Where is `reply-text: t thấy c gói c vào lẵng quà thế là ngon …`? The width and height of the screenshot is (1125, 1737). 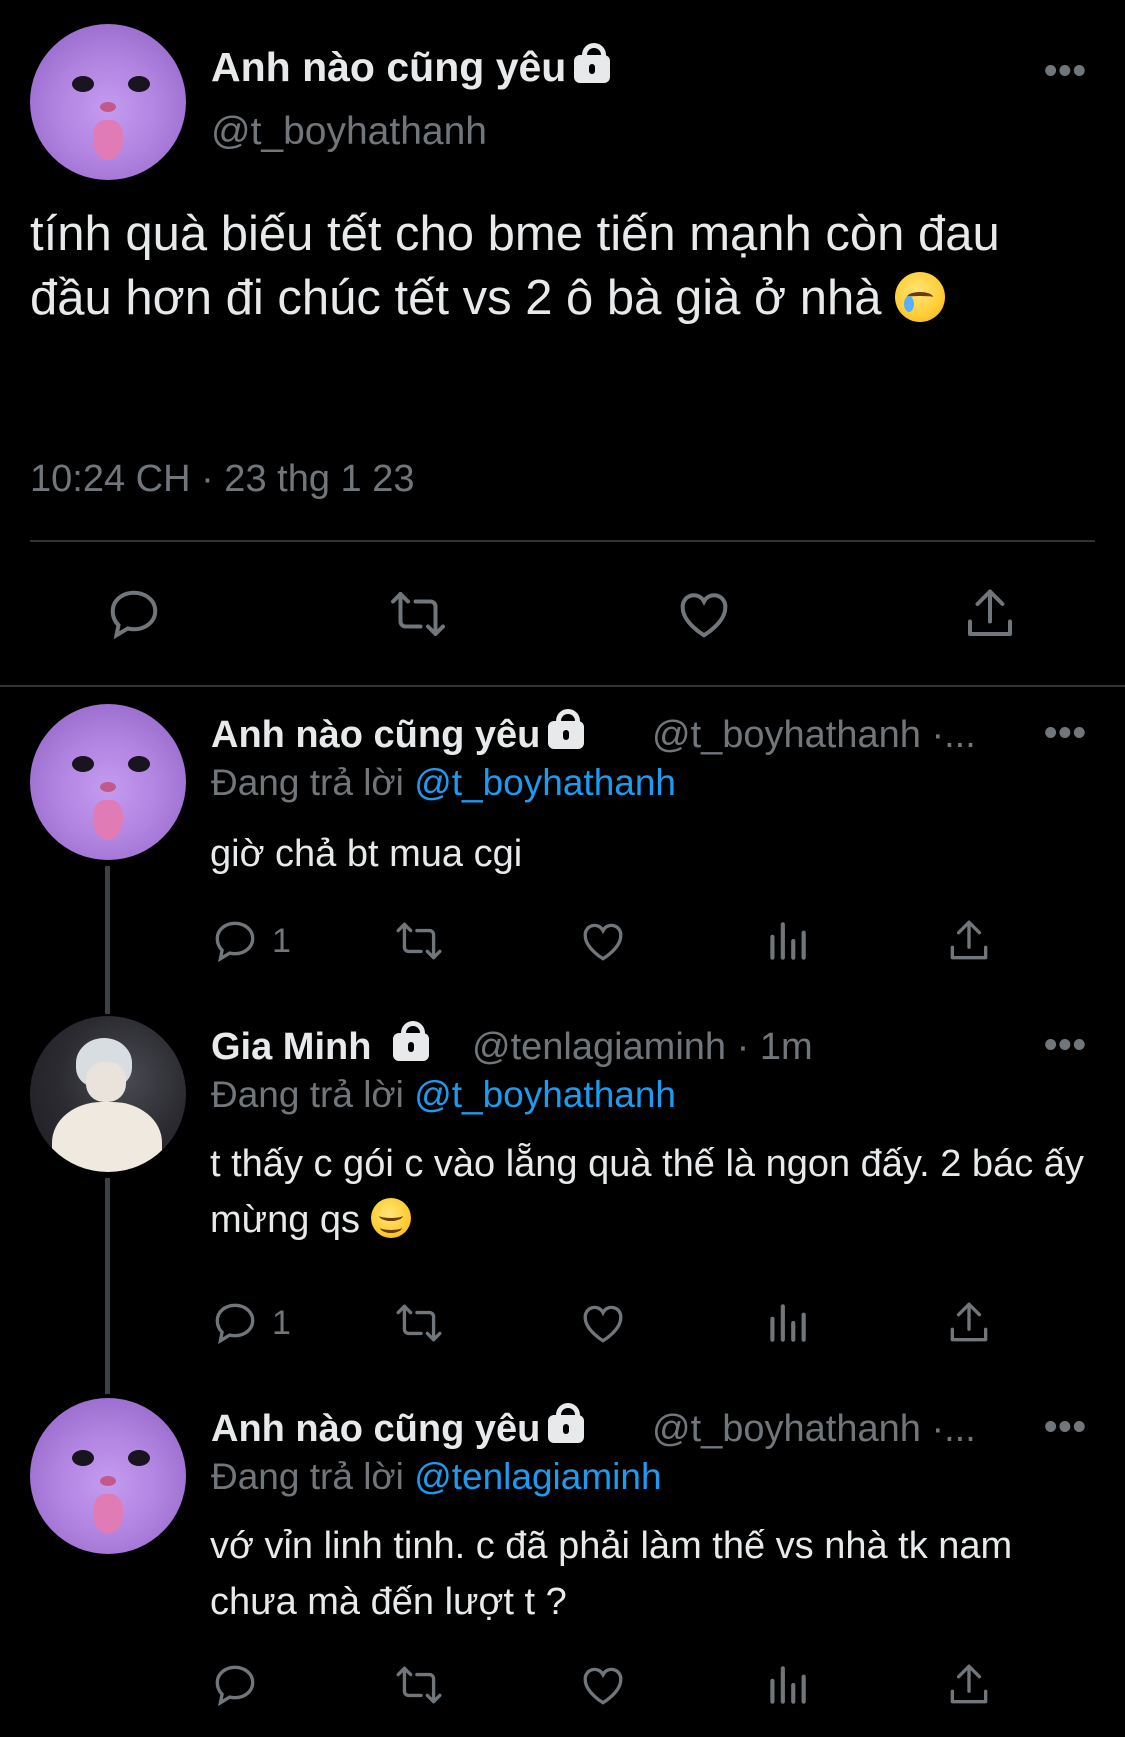 reply-text: t thấy c gói c vào lẵng quà thế là ngon … is located at coordinates (650, 1192).